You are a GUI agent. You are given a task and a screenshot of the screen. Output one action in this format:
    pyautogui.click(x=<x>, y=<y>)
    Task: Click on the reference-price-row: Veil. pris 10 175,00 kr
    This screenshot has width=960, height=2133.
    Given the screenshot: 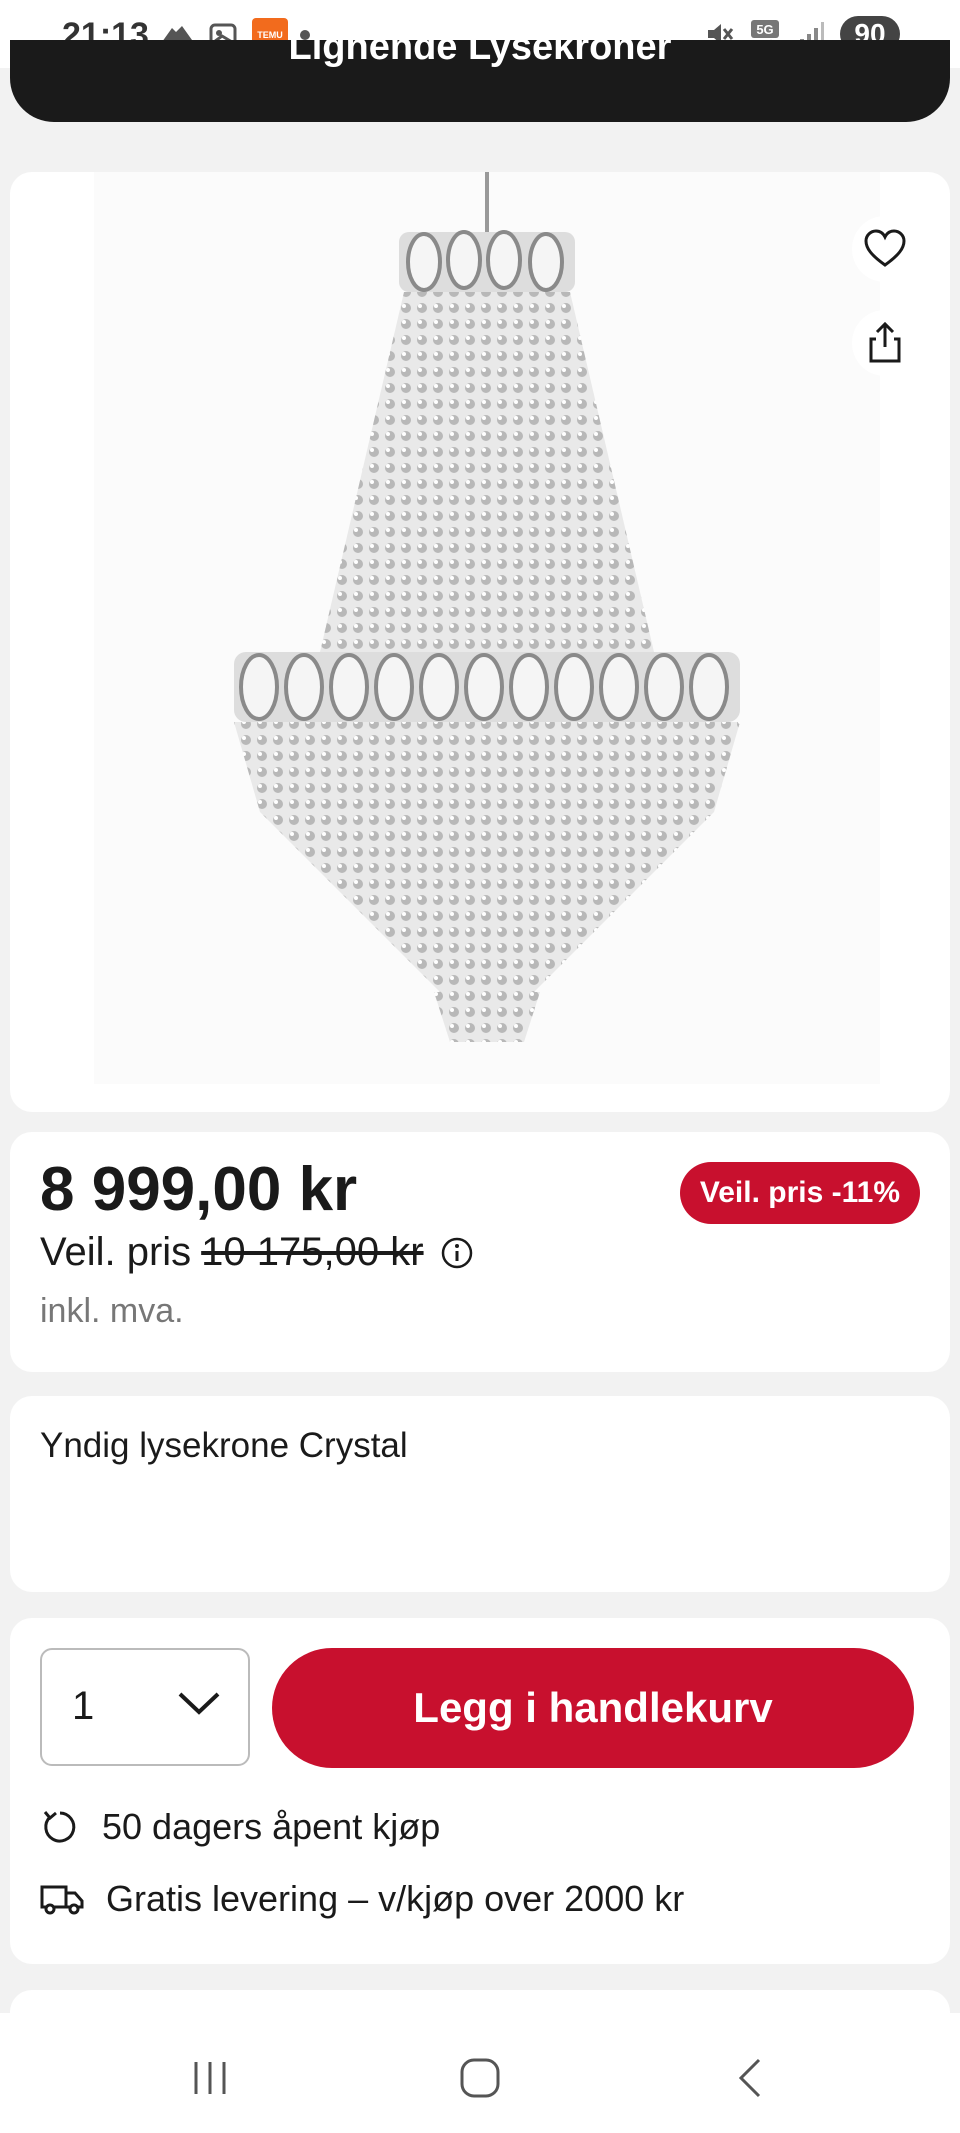 What is the action you would take?
    pyautogui.click(x=257, y=1252)
    